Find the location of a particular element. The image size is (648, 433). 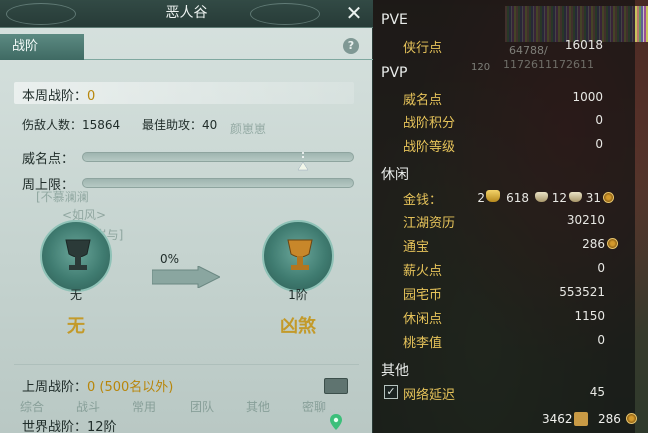

tab-bar: 战阶 ? is located at coordinates (186, 47).